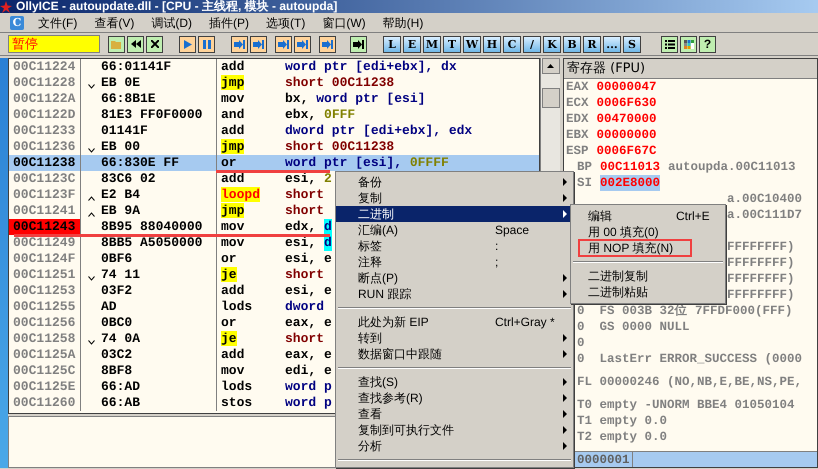 This screenshot has width=818, height=469. I want to click on panel-button: H, so click(492, 44).